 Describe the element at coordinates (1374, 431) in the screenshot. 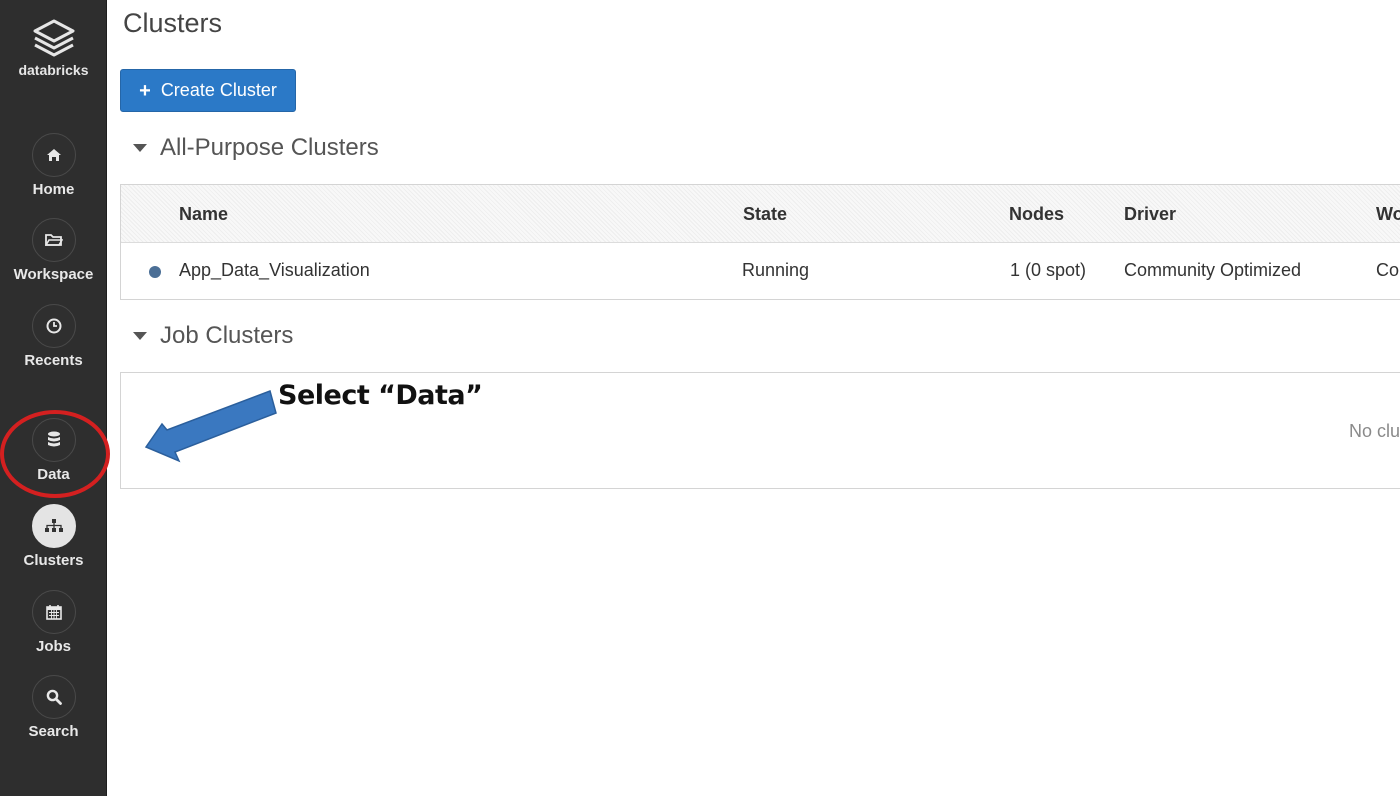

I see `empty-state-text: No clu` at that location.